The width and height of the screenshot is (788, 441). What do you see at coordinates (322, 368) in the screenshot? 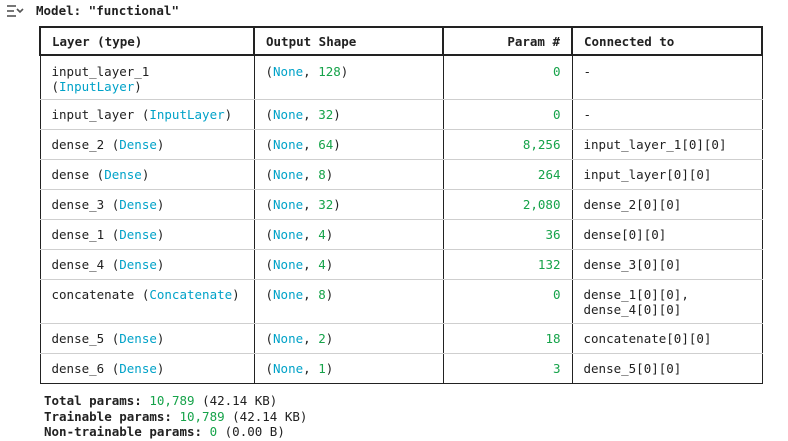
I see `shape-dim: 1` at bounding box center [322, 368].